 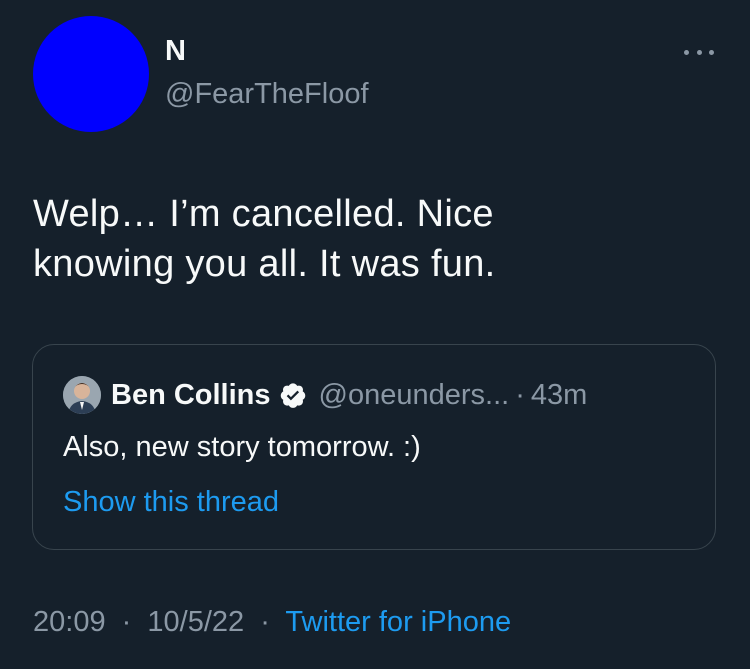 I want to click on author-name: N, so click(x=175, y=51).